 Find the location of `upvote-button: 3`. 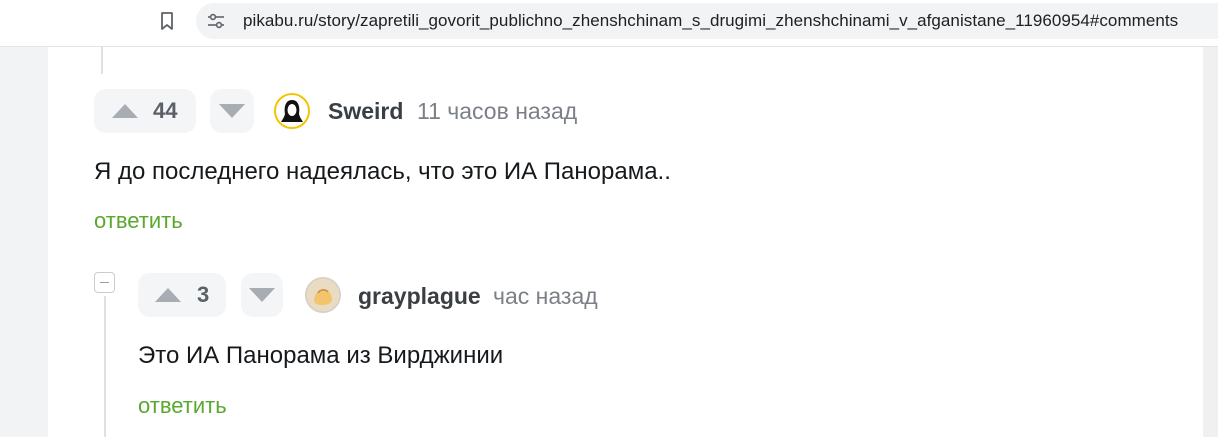

upvote-button: 3 is located at coordinates (182, 295).